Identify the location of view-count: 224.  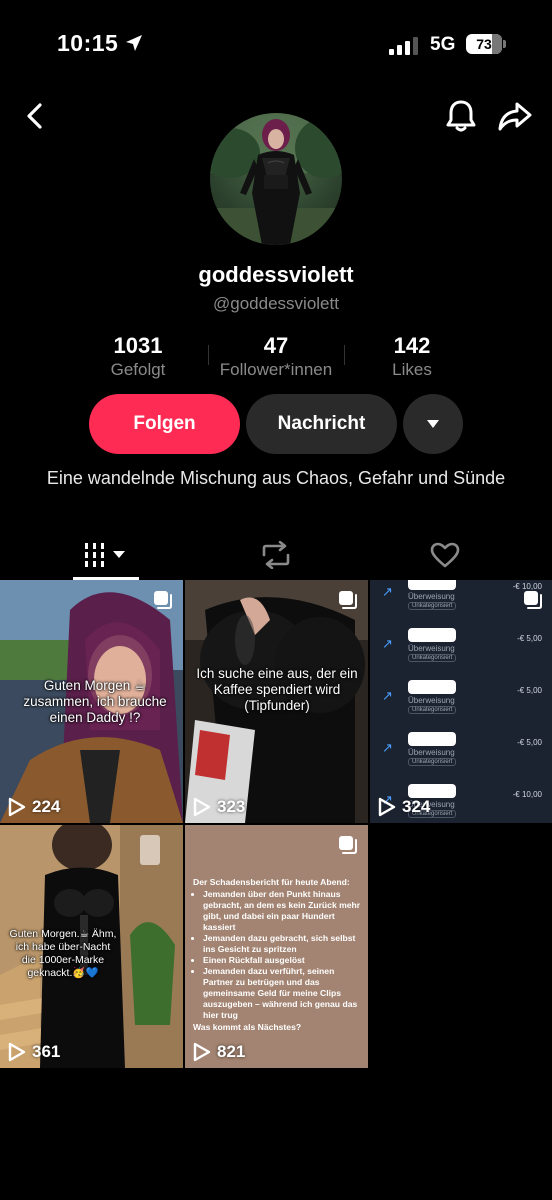
(34, 807).